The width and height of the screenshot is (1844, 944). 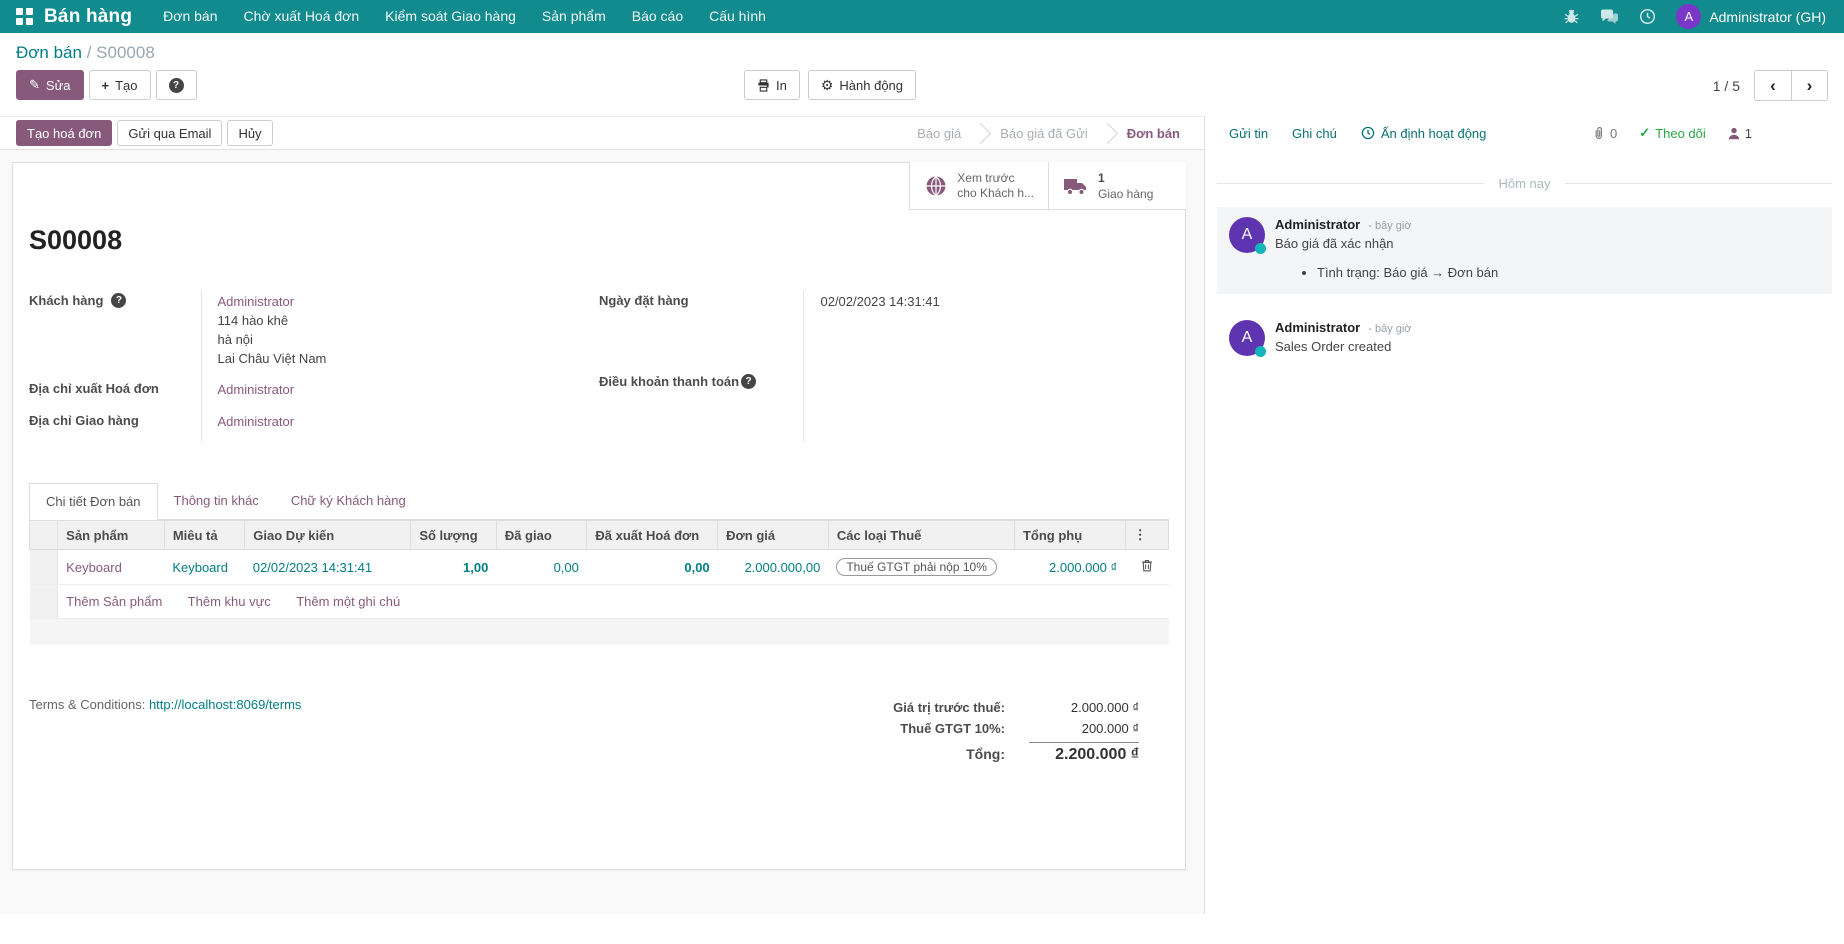 I want to click on col-header-description: Miêu tả, so click(x=205, y=535).